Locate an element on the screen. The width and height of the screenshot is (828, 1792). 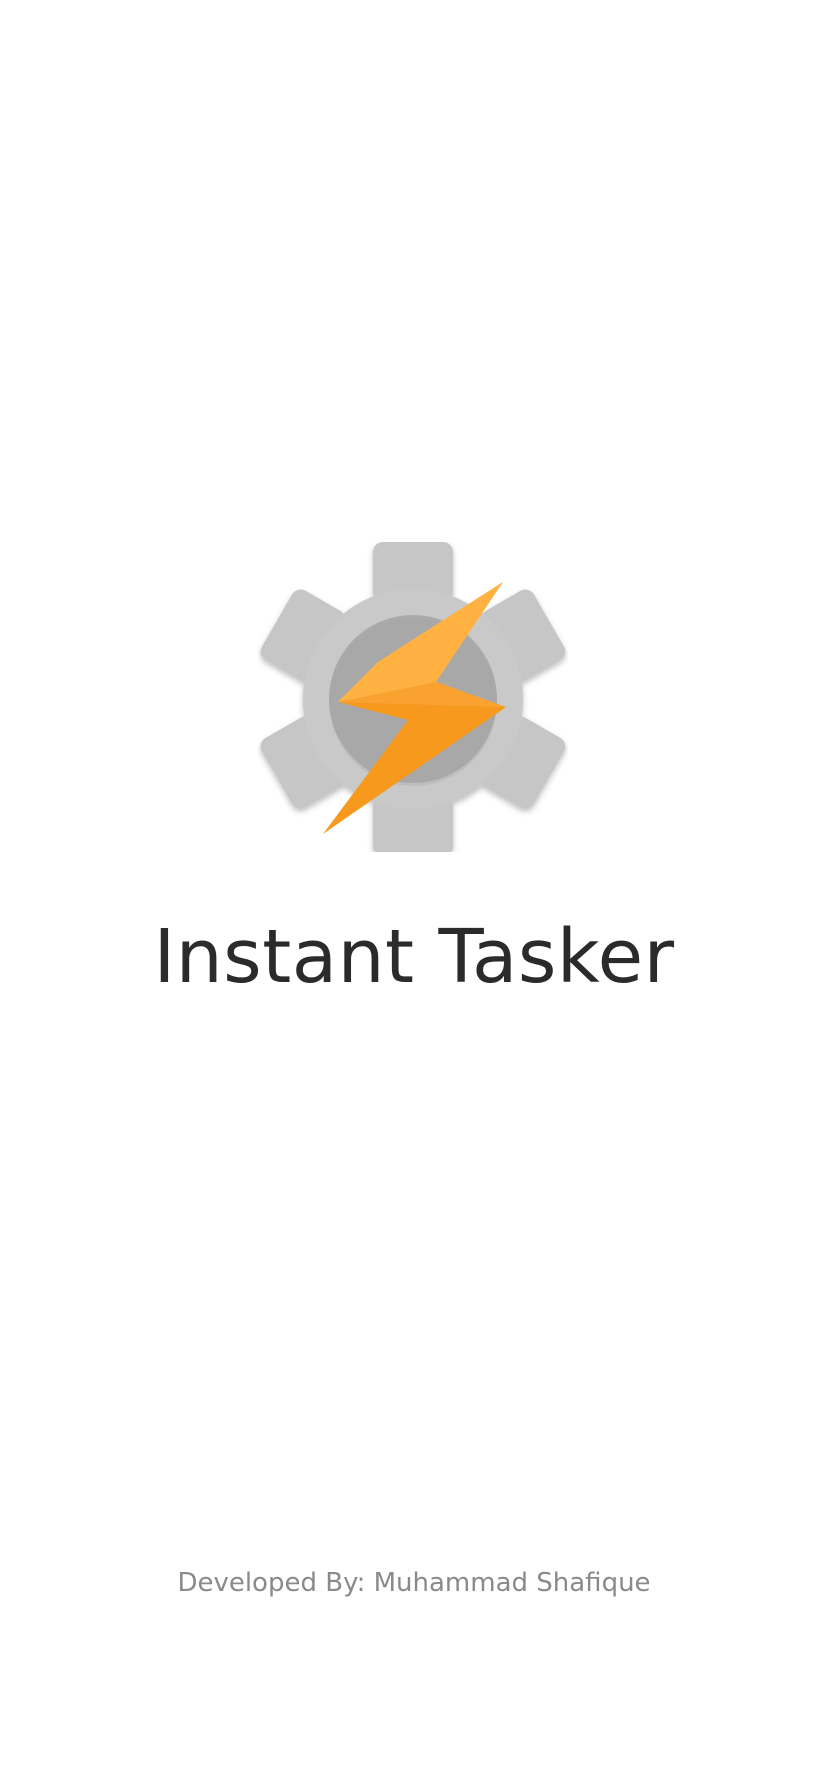
tasker-gear-lightning-icon is located at coordinates (413, 697).